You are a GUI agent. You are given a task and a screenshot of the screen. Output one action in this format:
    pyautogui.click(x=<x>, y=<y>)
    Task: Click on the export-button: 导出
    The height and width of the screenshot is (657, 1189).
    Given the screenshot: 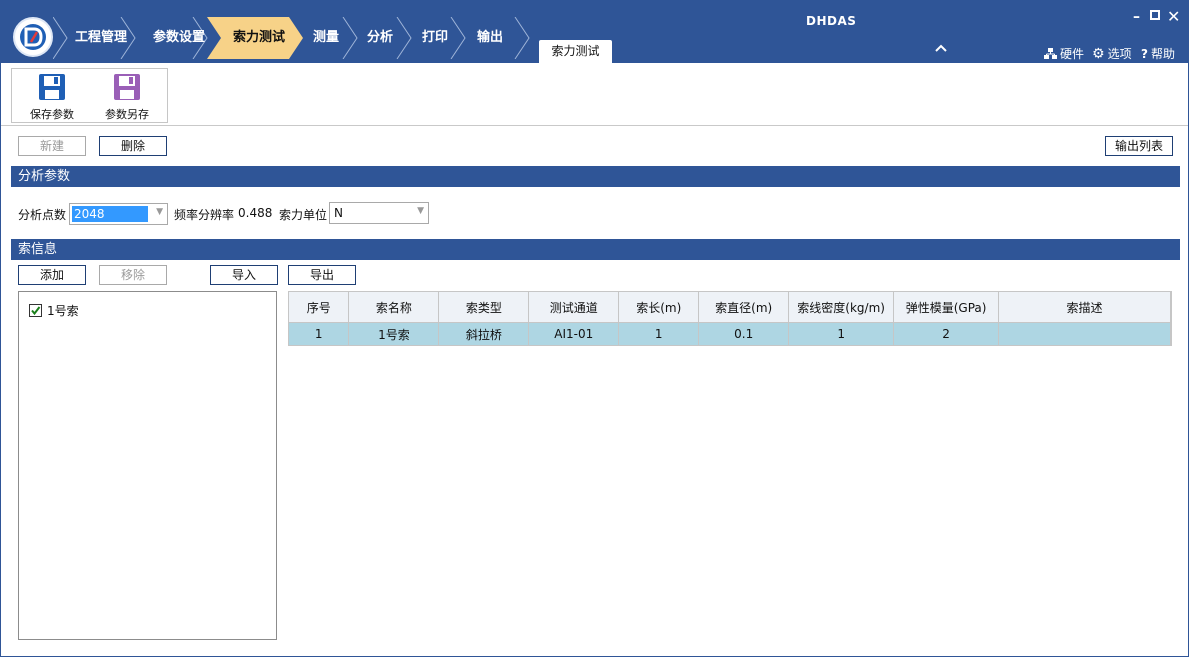 What is the action you would take?
    pyautogui.click(x=322, y=275)
    